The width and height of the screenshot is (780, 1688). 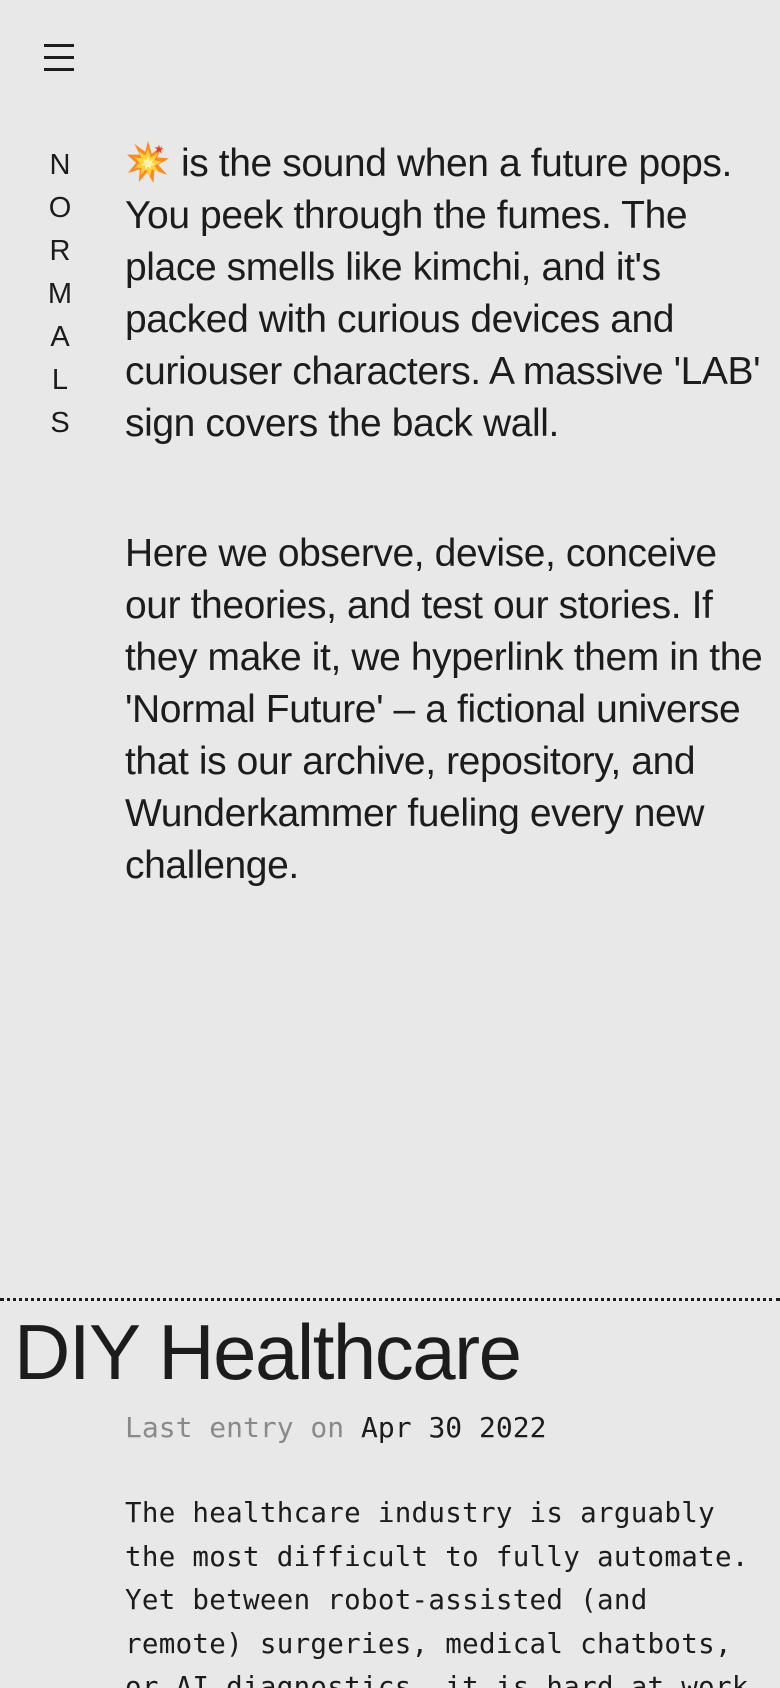 What do you see at coordinates (390, 1299) in the screenshot?
I see `section-divider` at bounding box center [390, 1299].